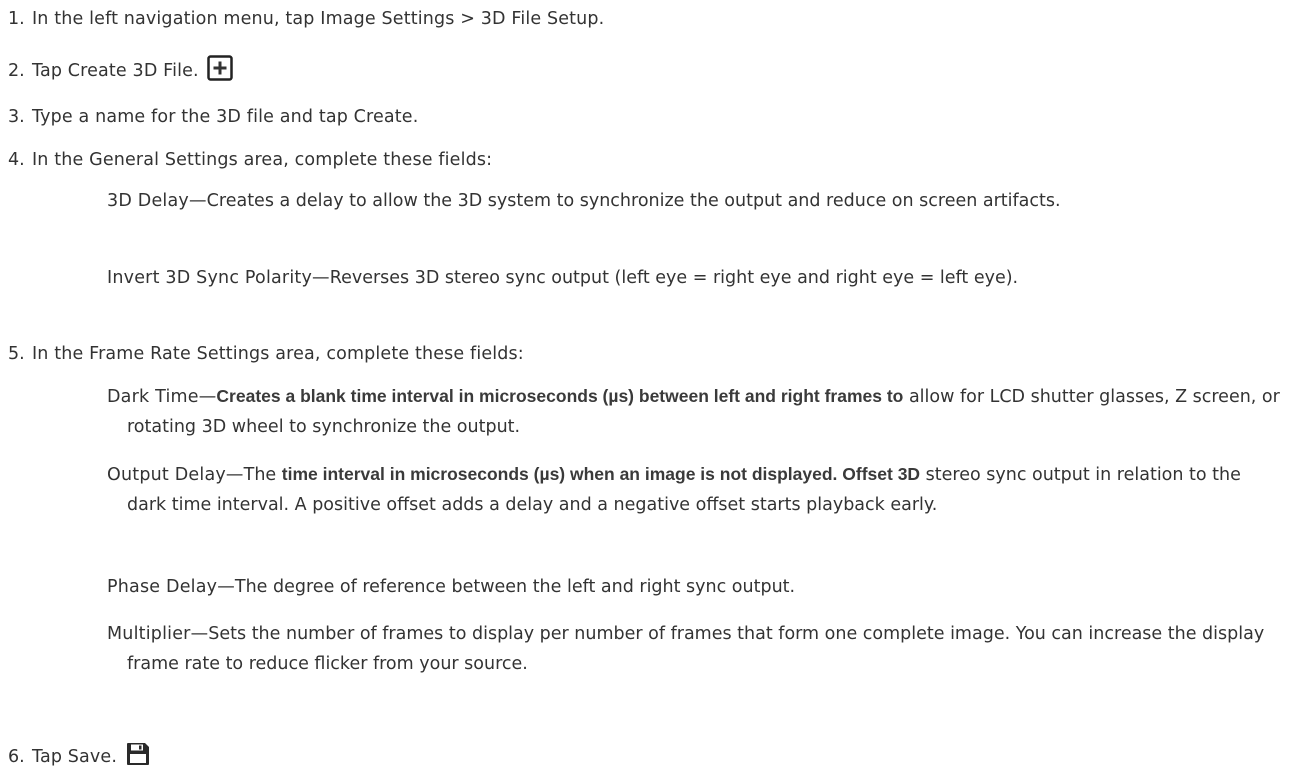 This screenshot has width=1306, height=782. I want to click on step-number: 5., so click(16, 354).